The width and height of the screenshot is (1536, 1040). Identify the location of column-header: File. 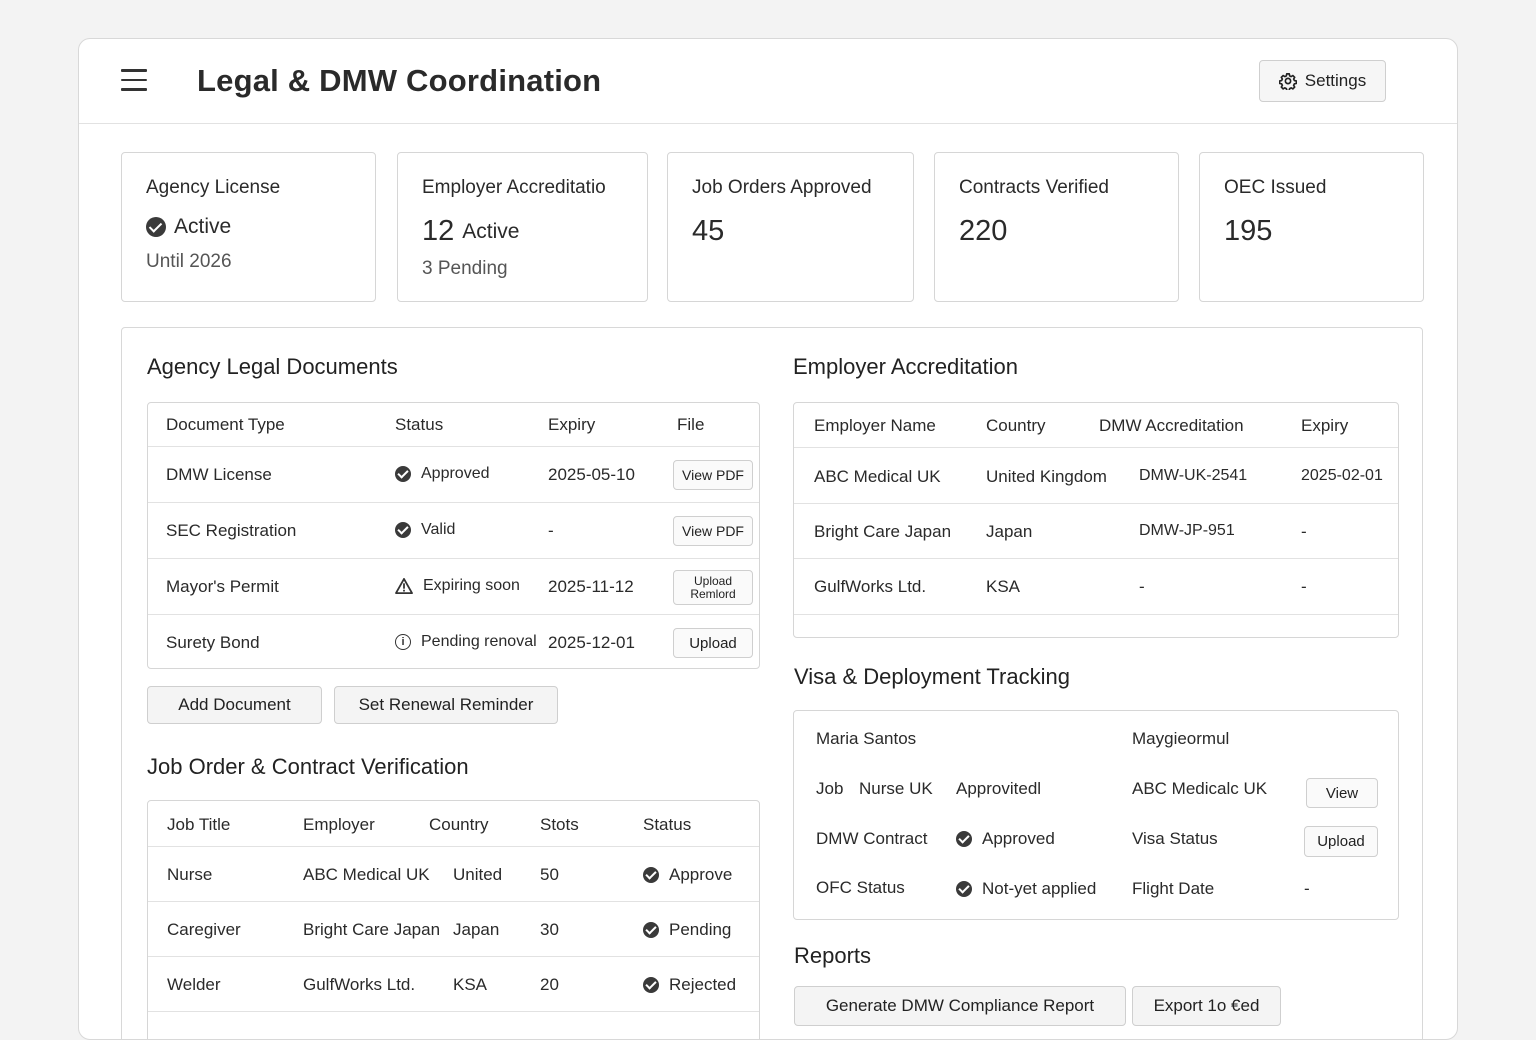
(691, 424).